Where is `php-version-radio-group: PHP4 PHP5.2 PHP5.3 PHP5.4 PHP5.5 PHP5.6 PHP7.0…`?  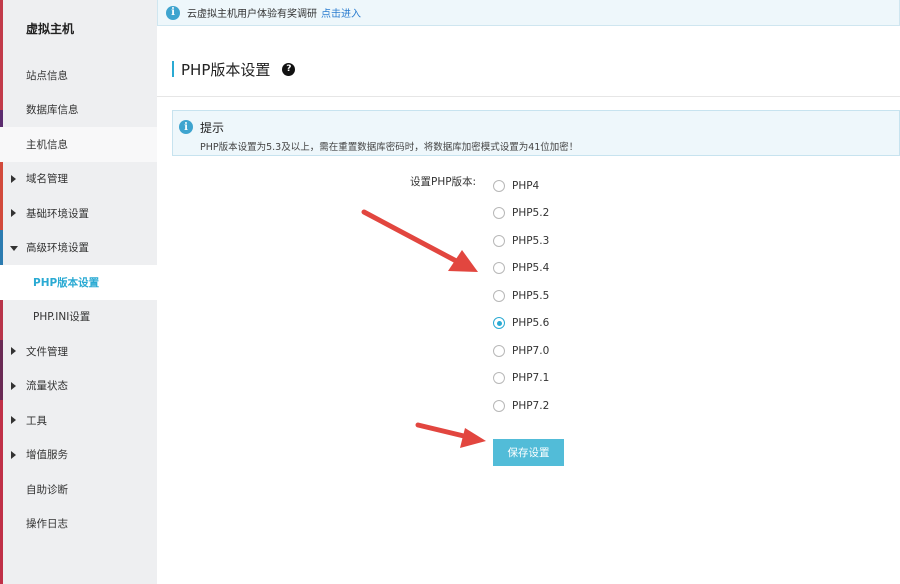
php-version-radio-group: PHP4 PHP5.2 PHP5.3 PHP5.4 PHP5.5 PHP5.6 PHP7.0… is located at coordinates (521, 296).